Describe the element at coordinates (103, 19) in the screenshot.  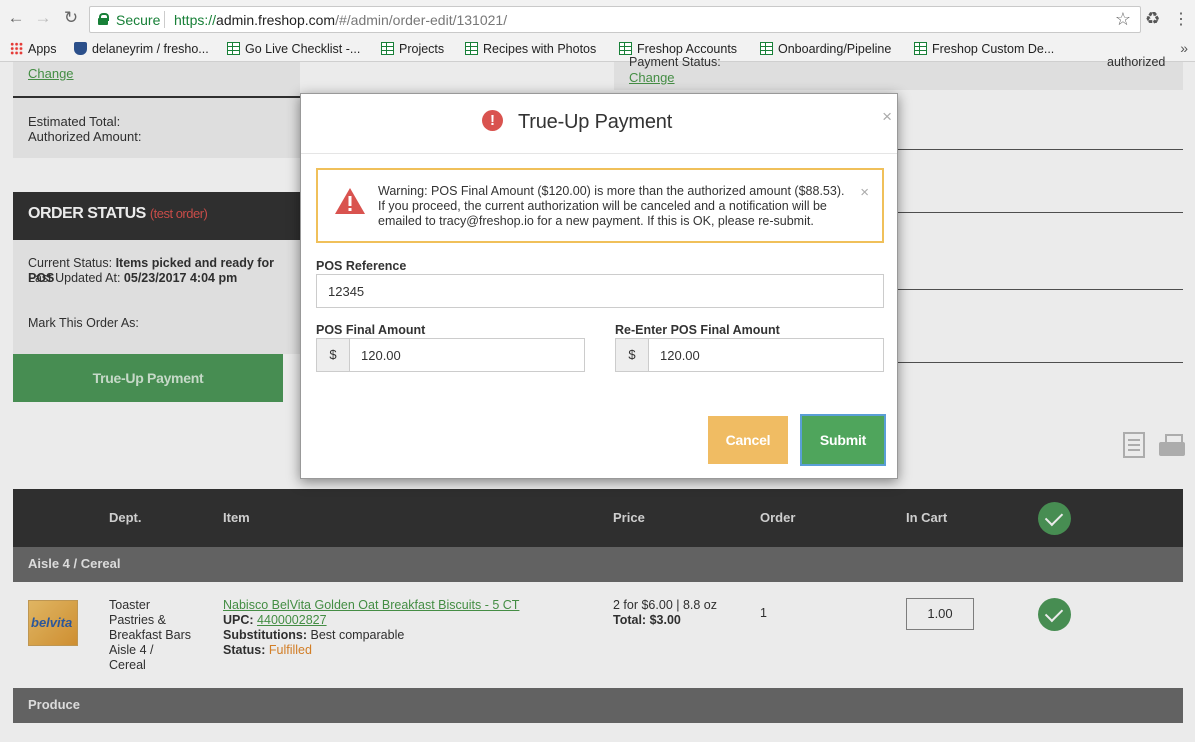
I see `lock-icon` at that location.